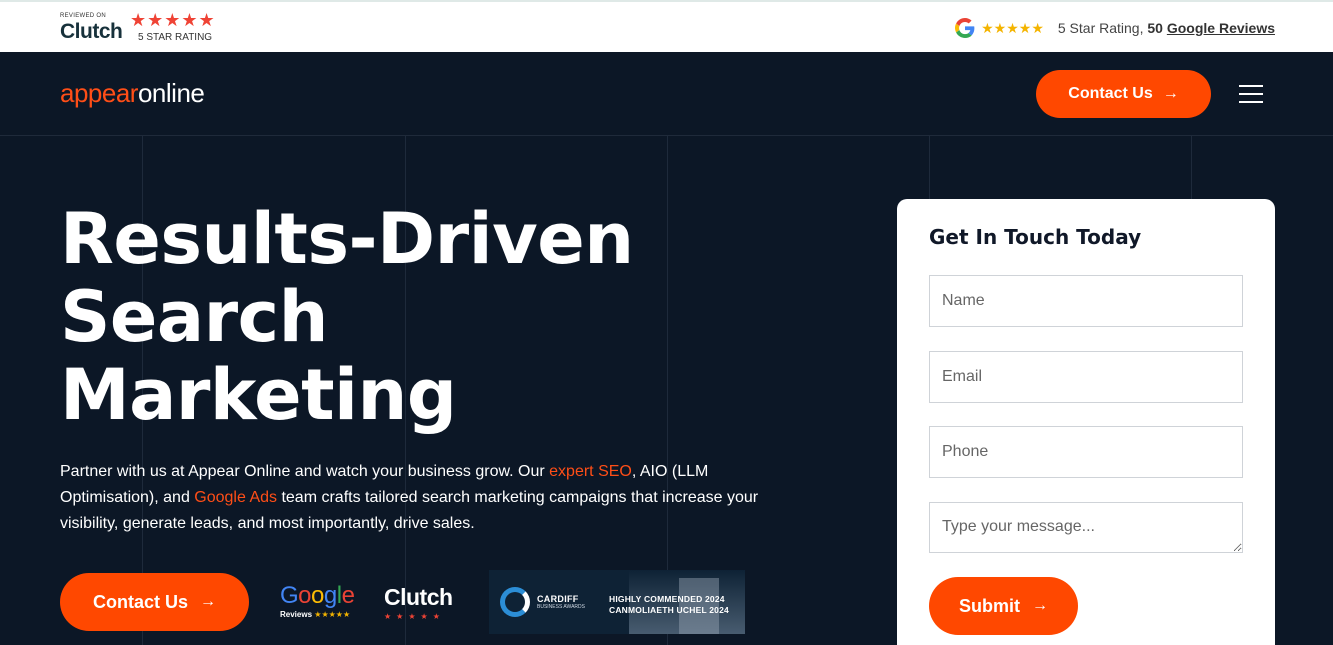 This screenshot has height=645, width=1333. Describe the element at coordinates (347, 239) in the screenshot. I see `hero-title-line: Results-Driven` at that location.